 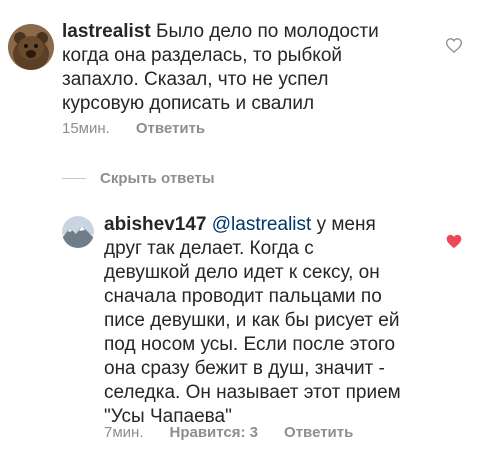 I want to click on avatar-lastrealist, so click(x=31, y=47).